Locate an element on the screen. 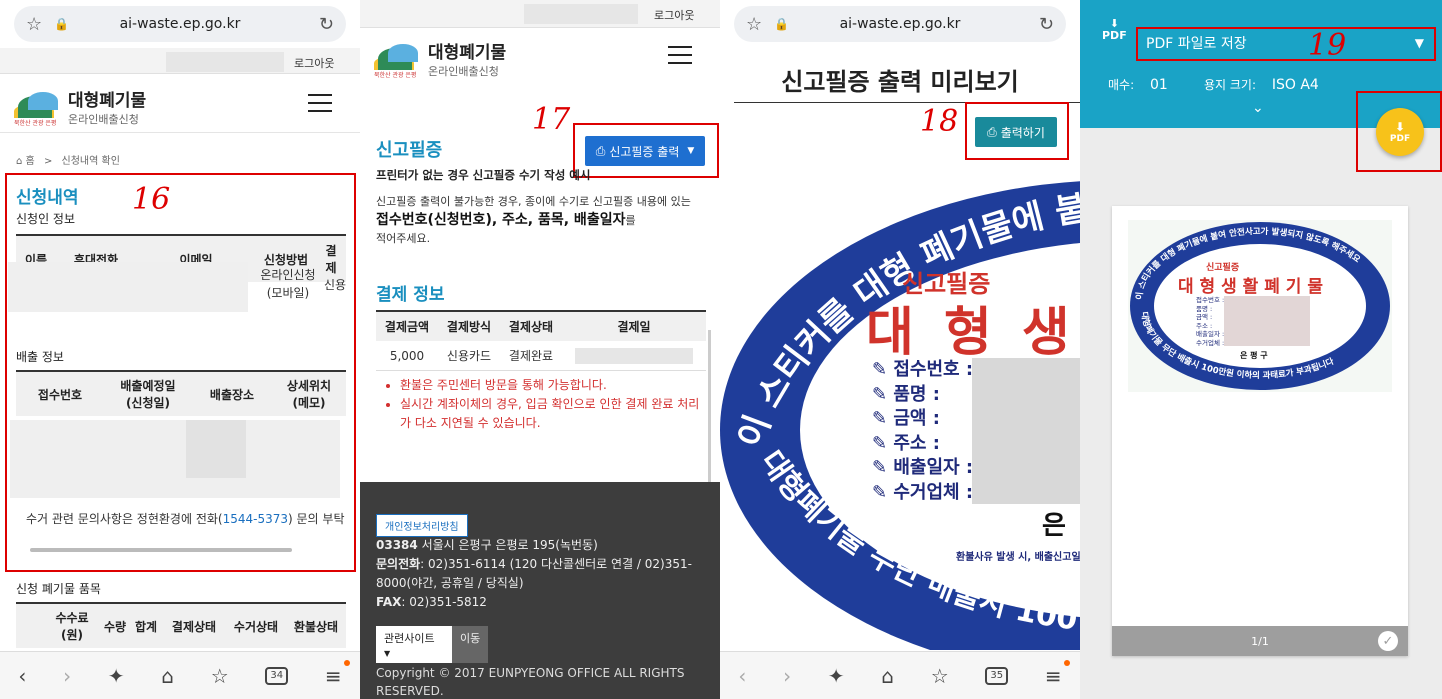 This screenshot has width=1442, height=699. notice-phone-link: 1544-5373 is located at coordinates (255, 519).